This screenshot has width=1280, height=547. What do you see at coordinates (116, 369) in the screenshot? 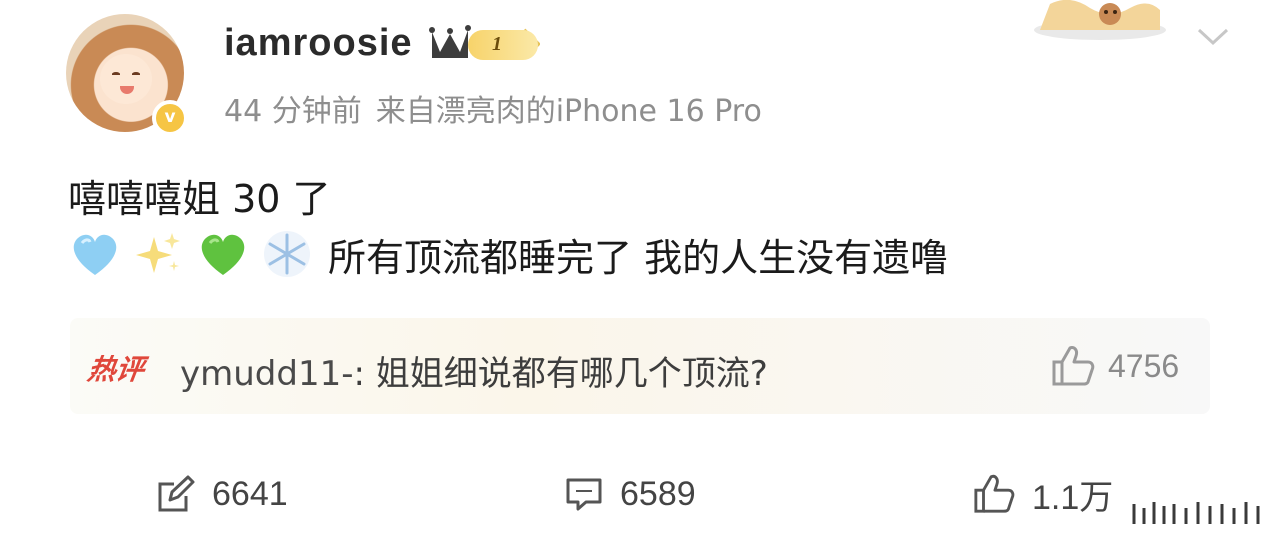
I see `hot-comment-tag: 热评` at bounding box center [116, 369].